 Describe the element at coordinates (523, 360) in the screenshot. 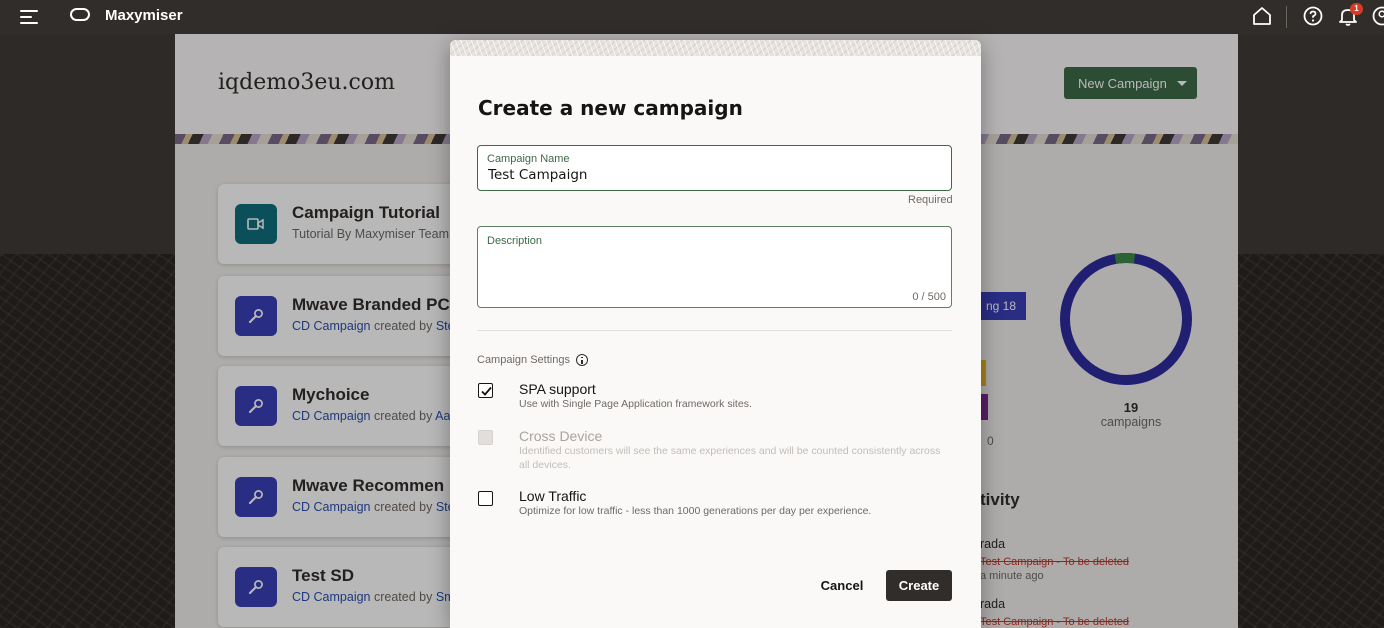

I see `campaign-settings-label: Campaign Settings` at that location.